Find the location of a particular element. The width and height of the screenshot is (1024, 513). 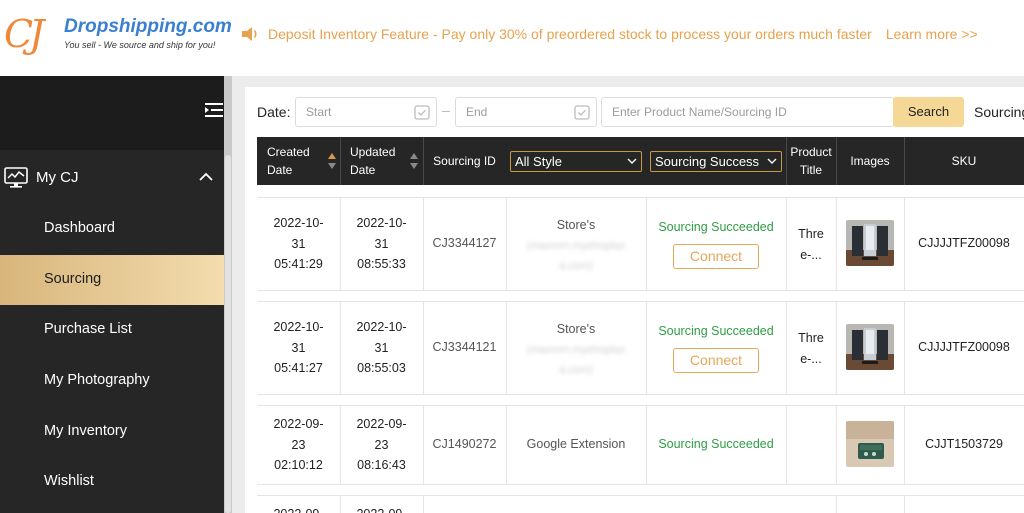

column-label: Images is located at coordinates (870, 161).